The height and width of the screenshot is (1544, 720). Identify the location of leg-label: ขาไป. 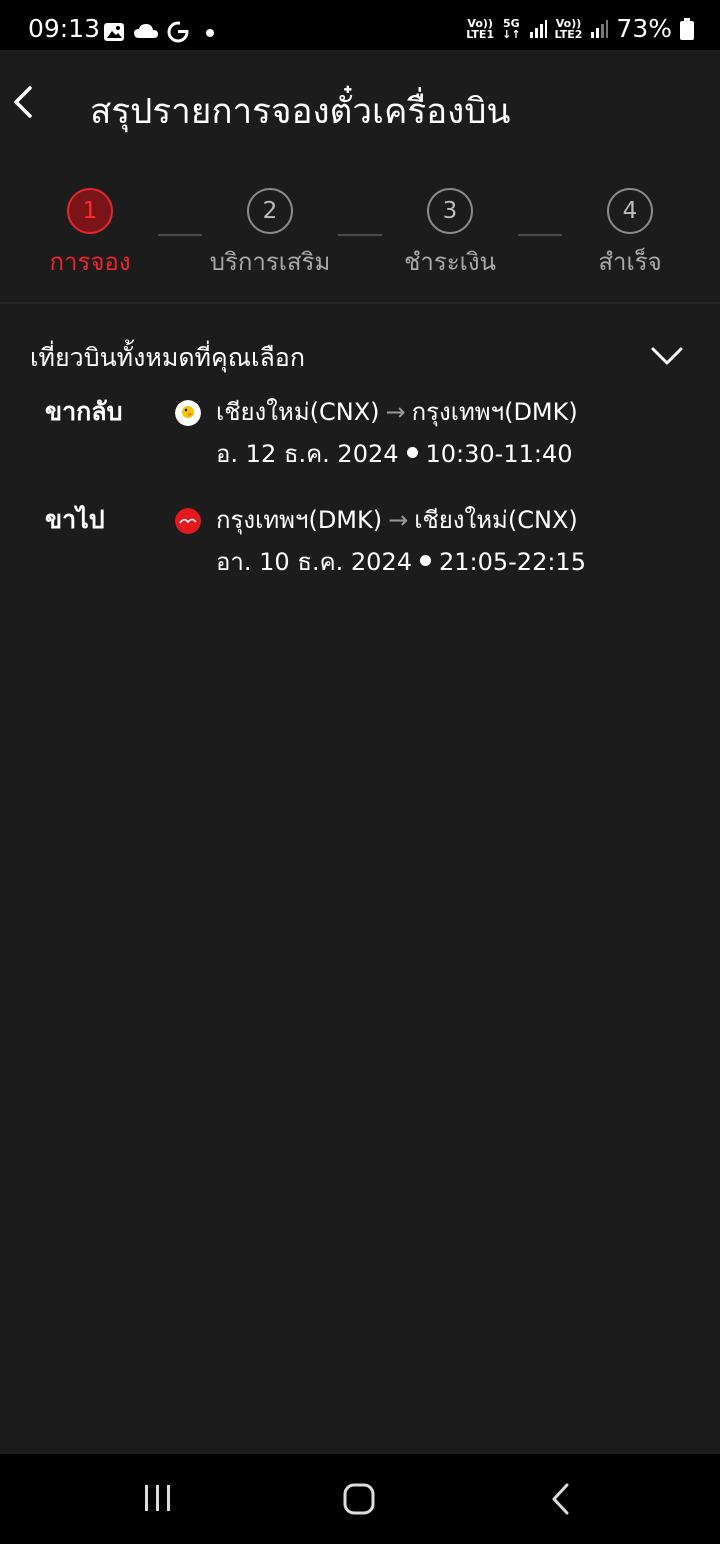
(75, 519).